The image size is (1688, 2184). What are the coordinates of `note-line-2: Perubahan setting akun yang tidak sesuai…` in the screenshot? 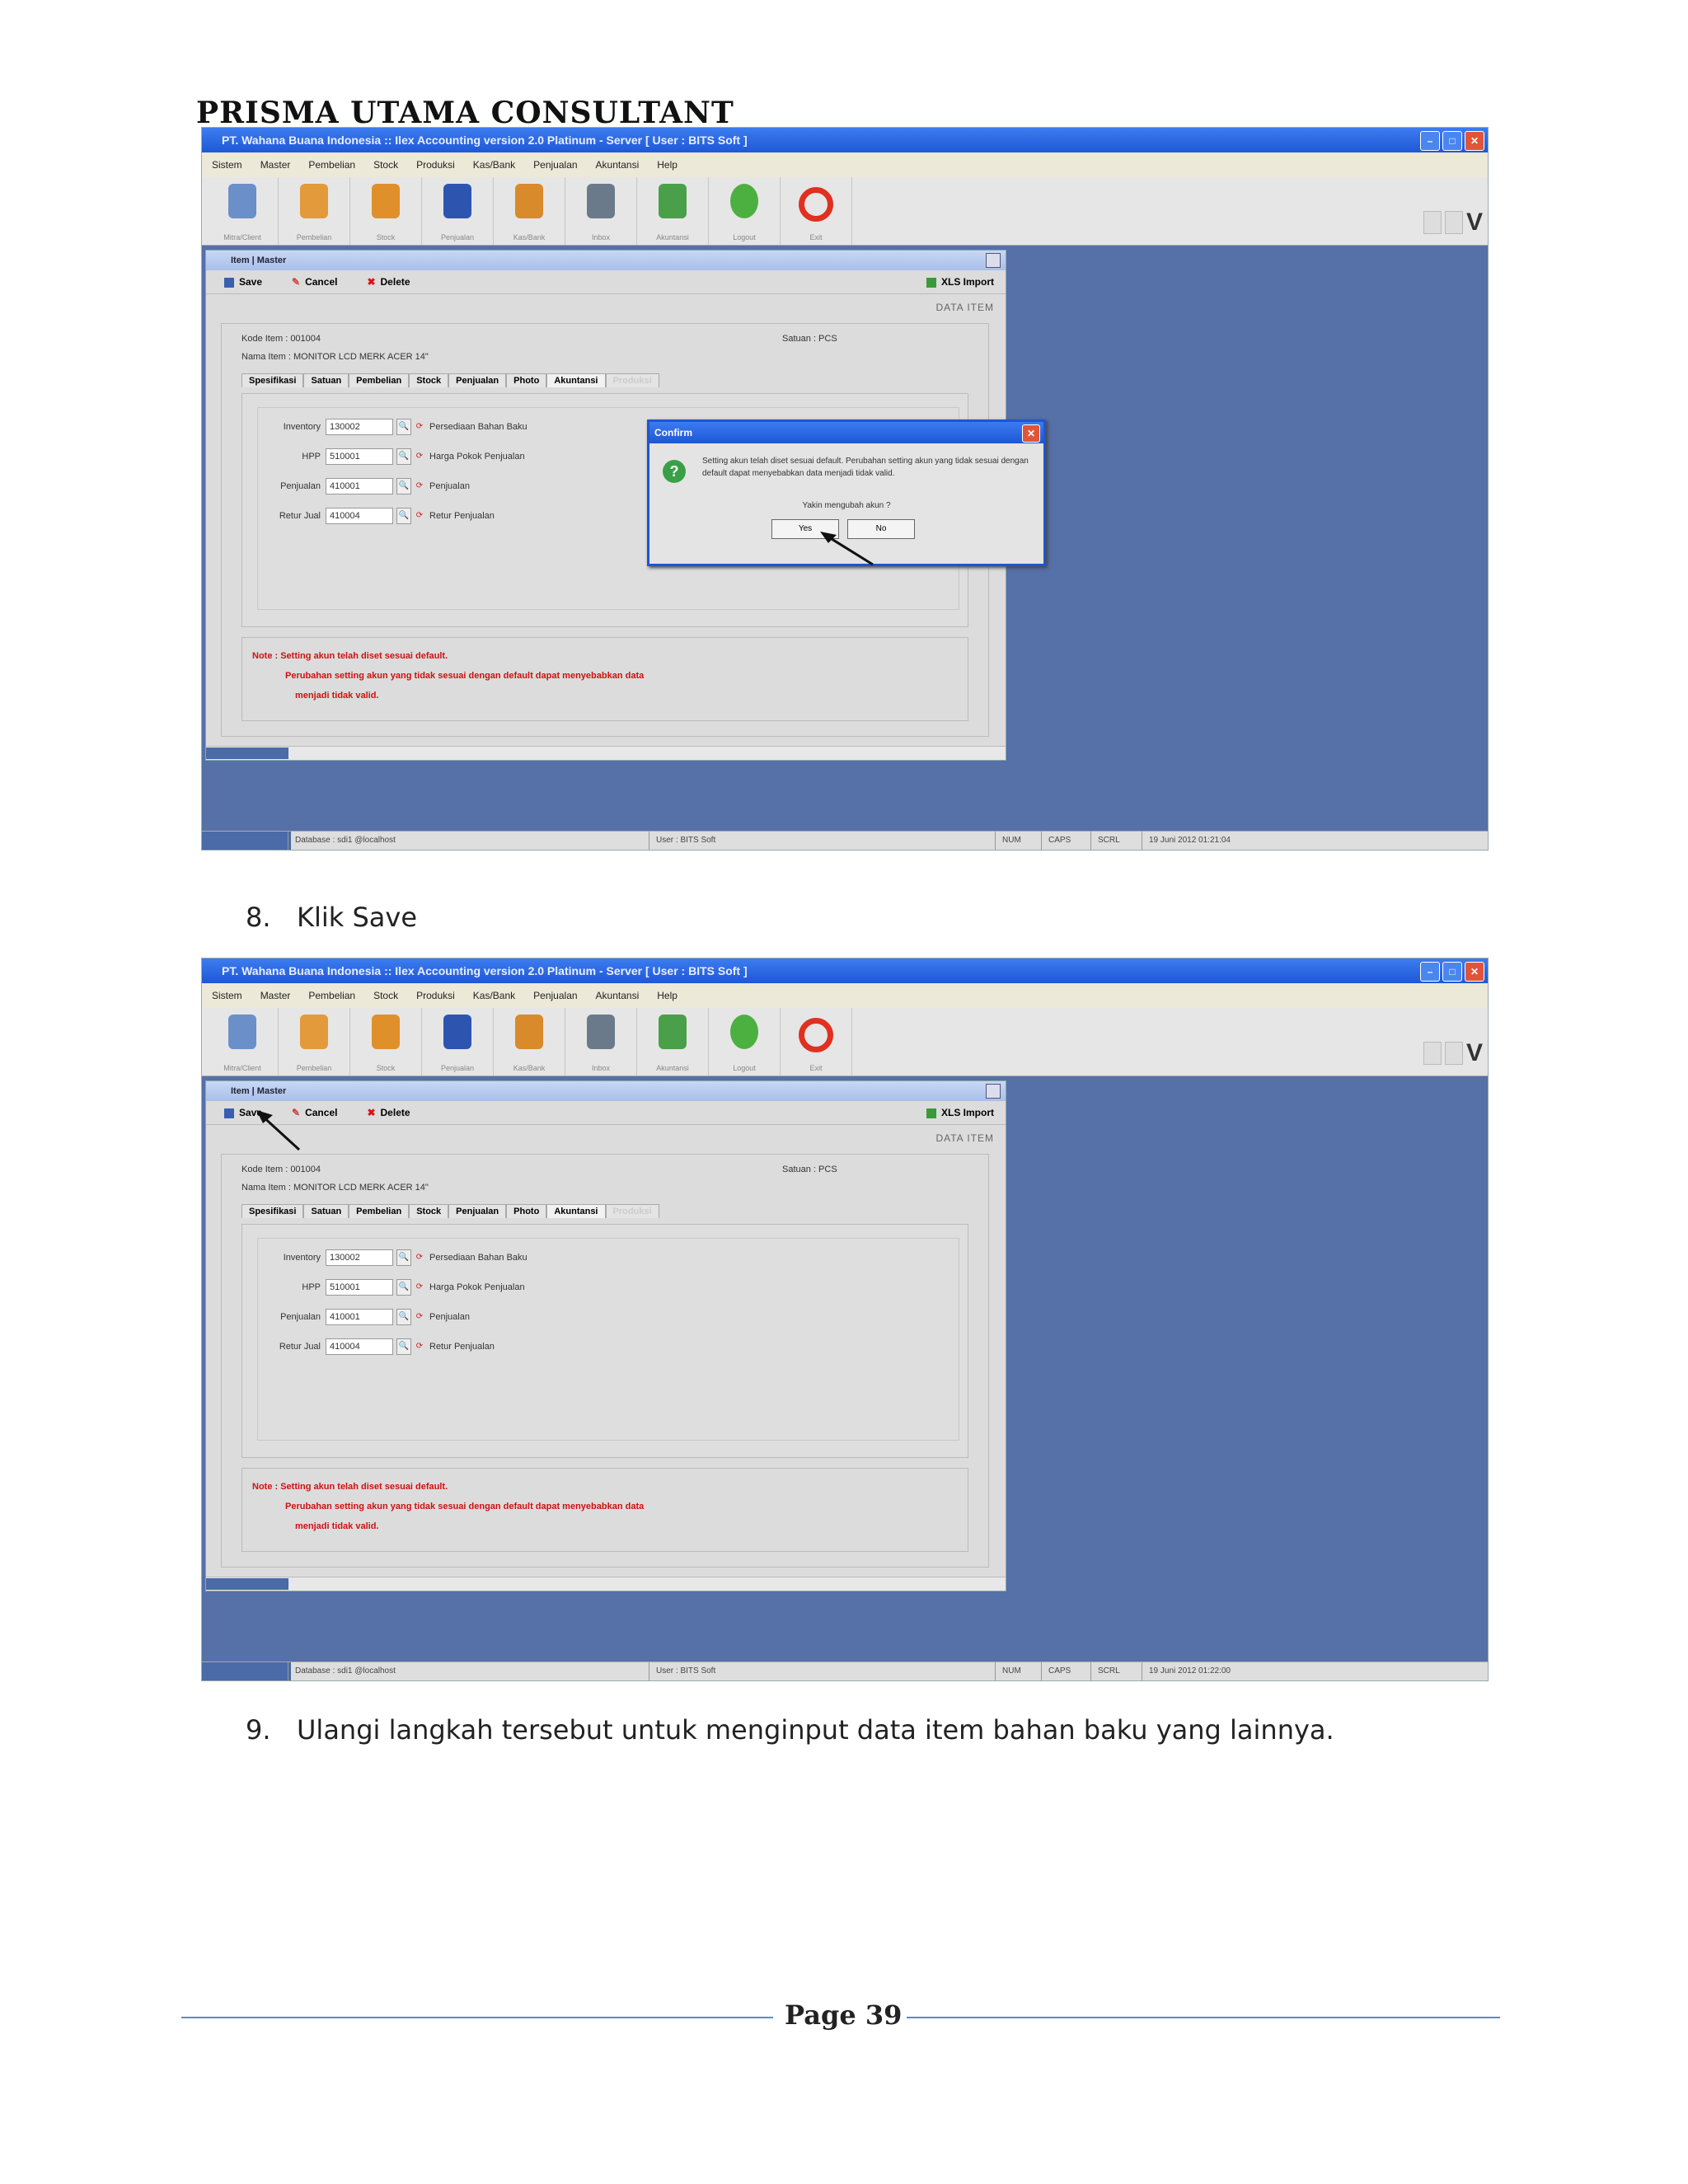 It's located at (465, 1506).